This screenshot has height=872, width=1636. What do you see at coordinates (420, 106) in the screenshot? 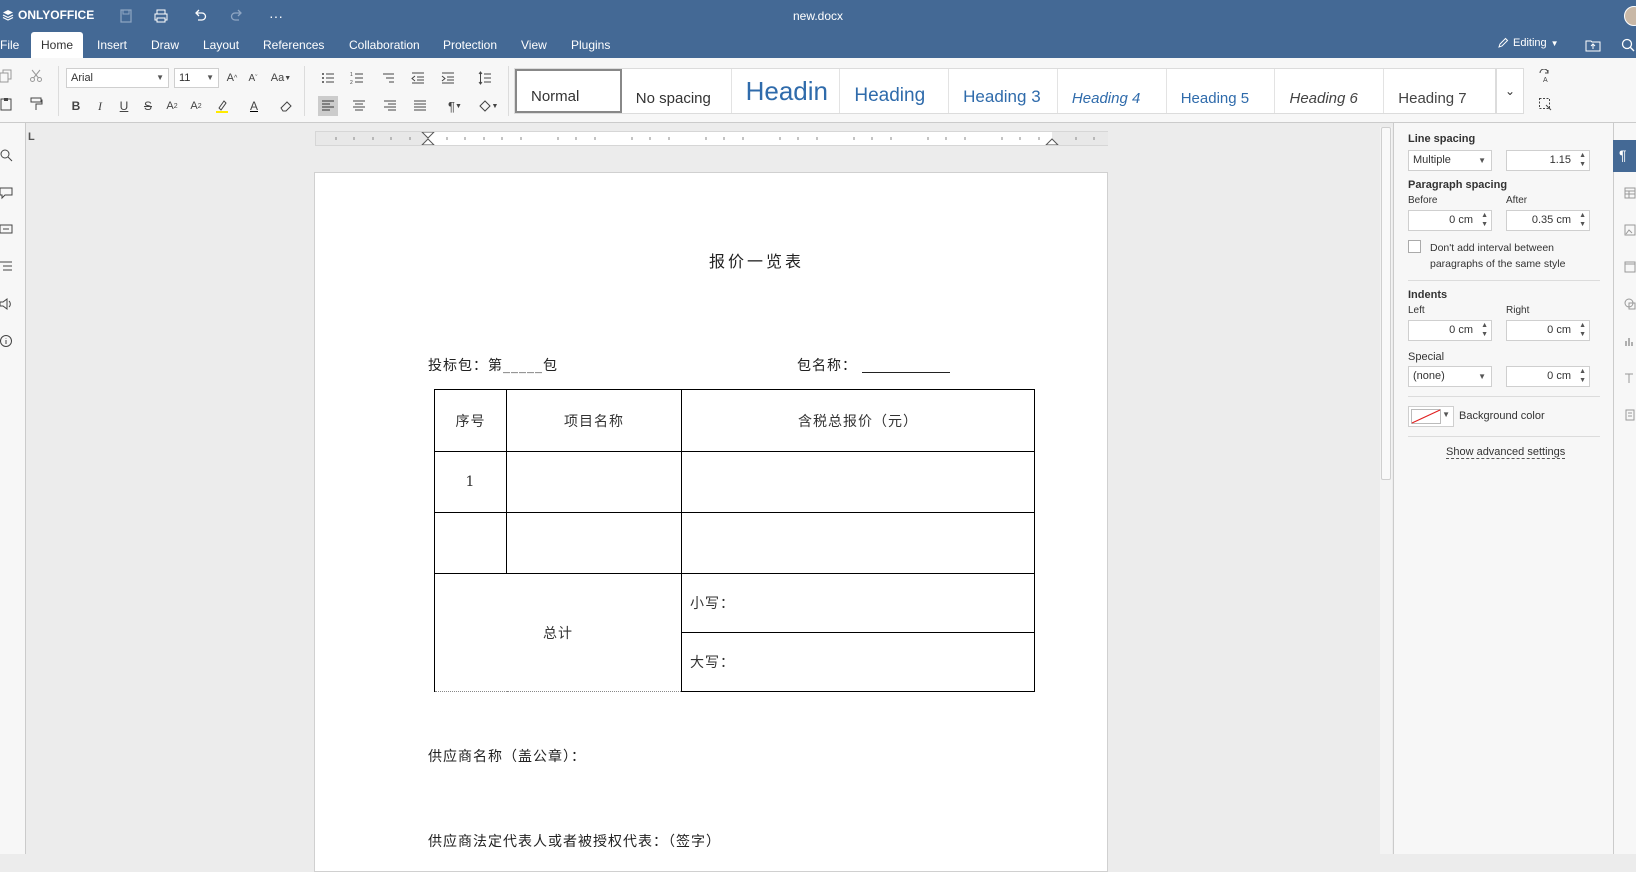
I see `justify-icon` at bounding box center [420, 106].